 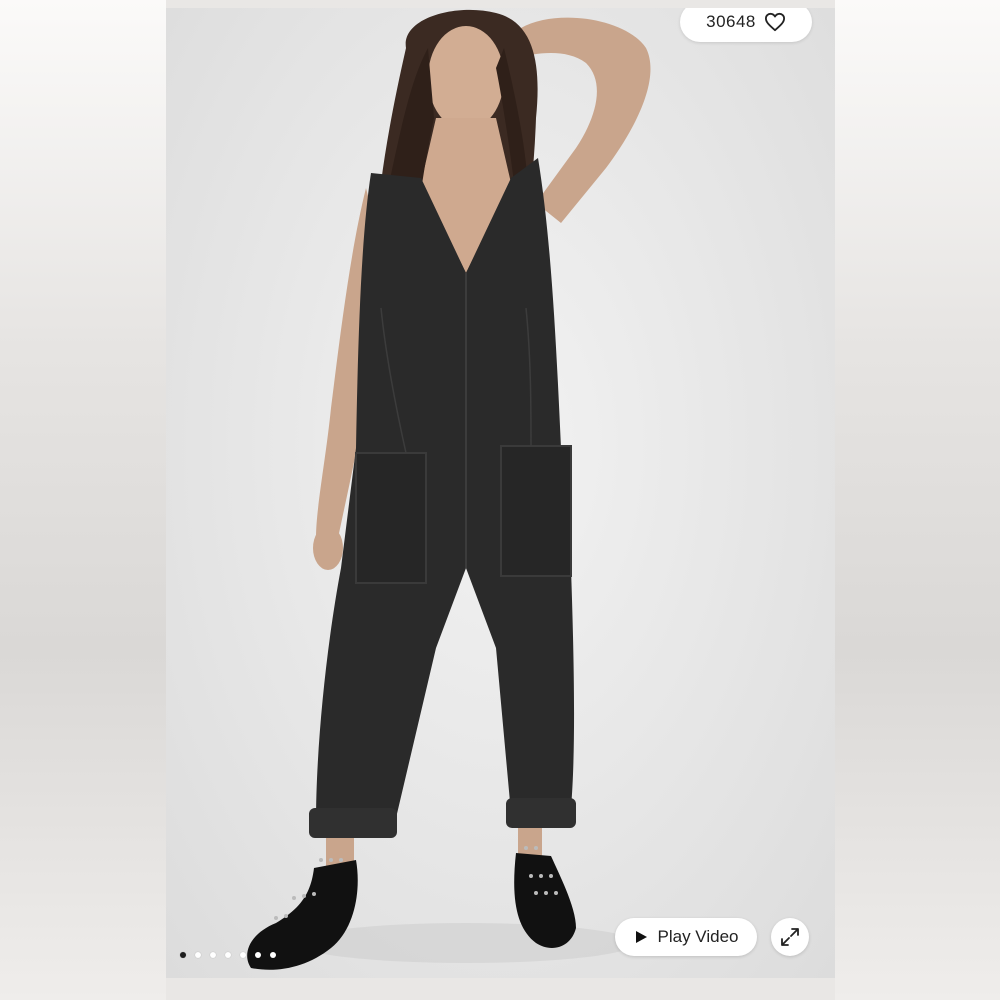 I want to click on expand-image-button, so click(x=790, y=937).